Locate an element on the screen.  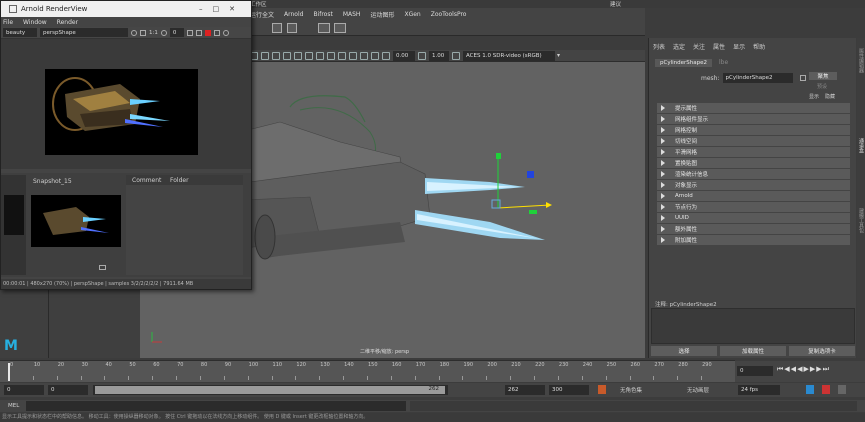
shadow-icon is located at coordinates (309, 55).